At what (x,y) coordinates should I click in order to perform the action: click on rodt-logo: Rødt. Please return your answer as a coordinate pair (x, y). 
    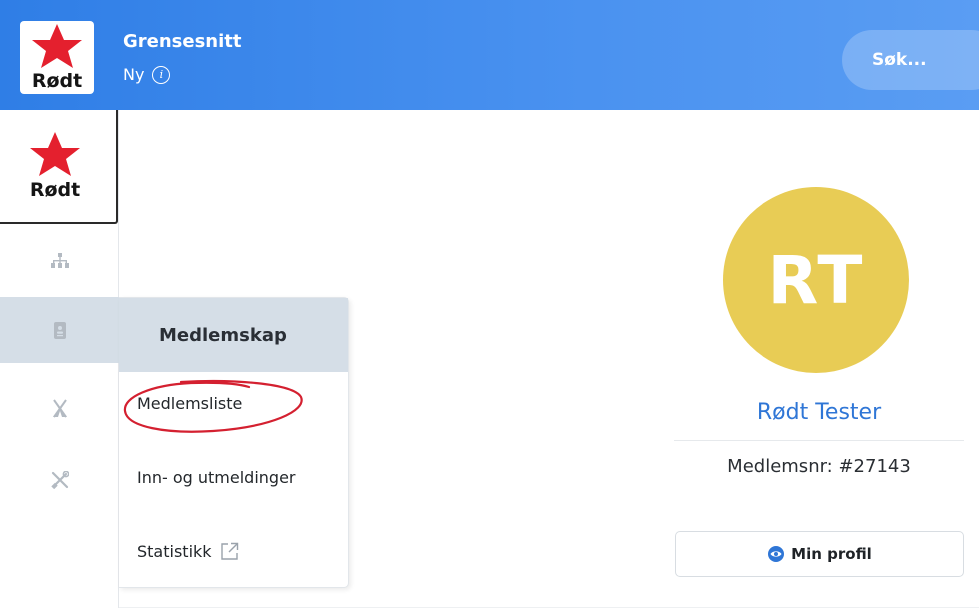
    Looking at the image, I should click on (57, 57).